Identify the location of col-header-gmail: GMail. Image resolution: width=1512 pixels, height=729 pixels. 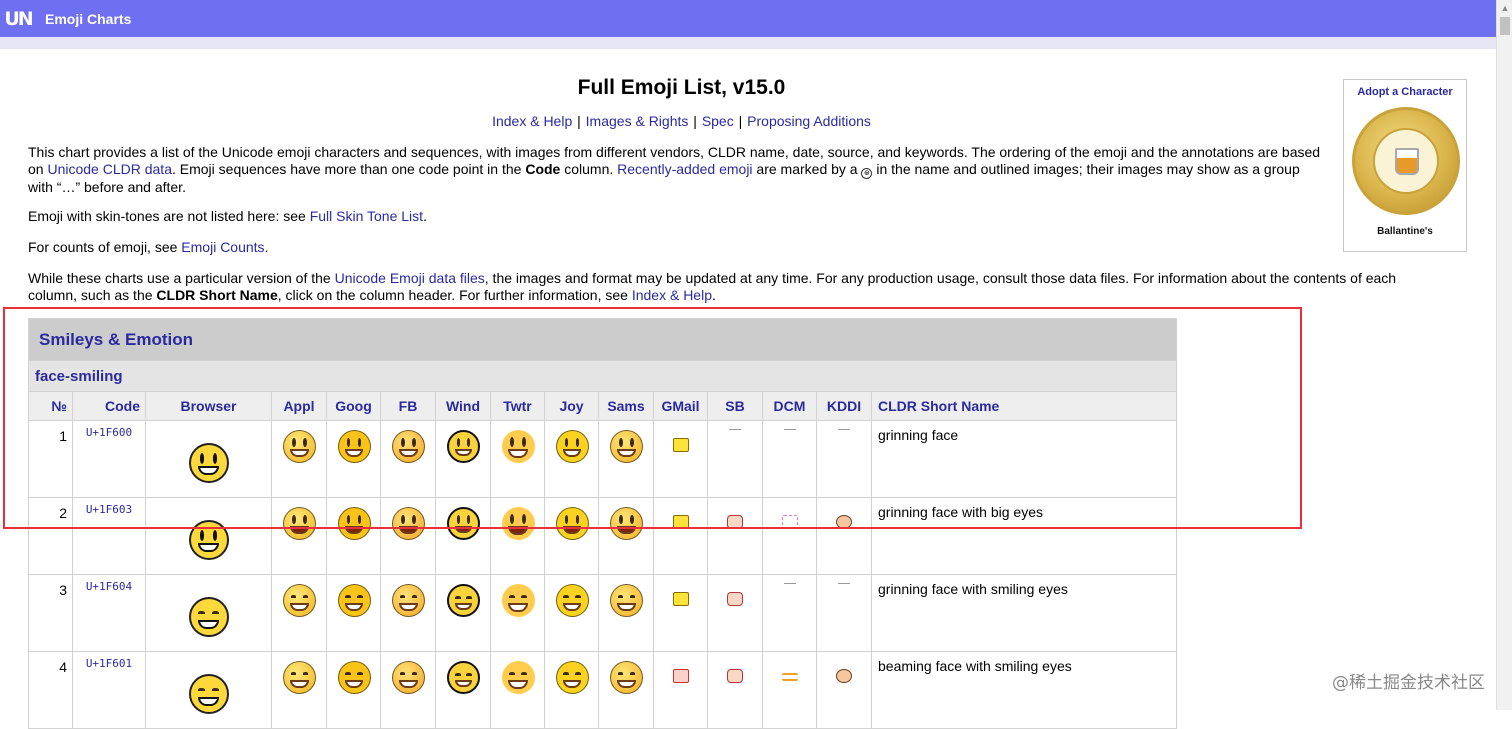
(680, 406).